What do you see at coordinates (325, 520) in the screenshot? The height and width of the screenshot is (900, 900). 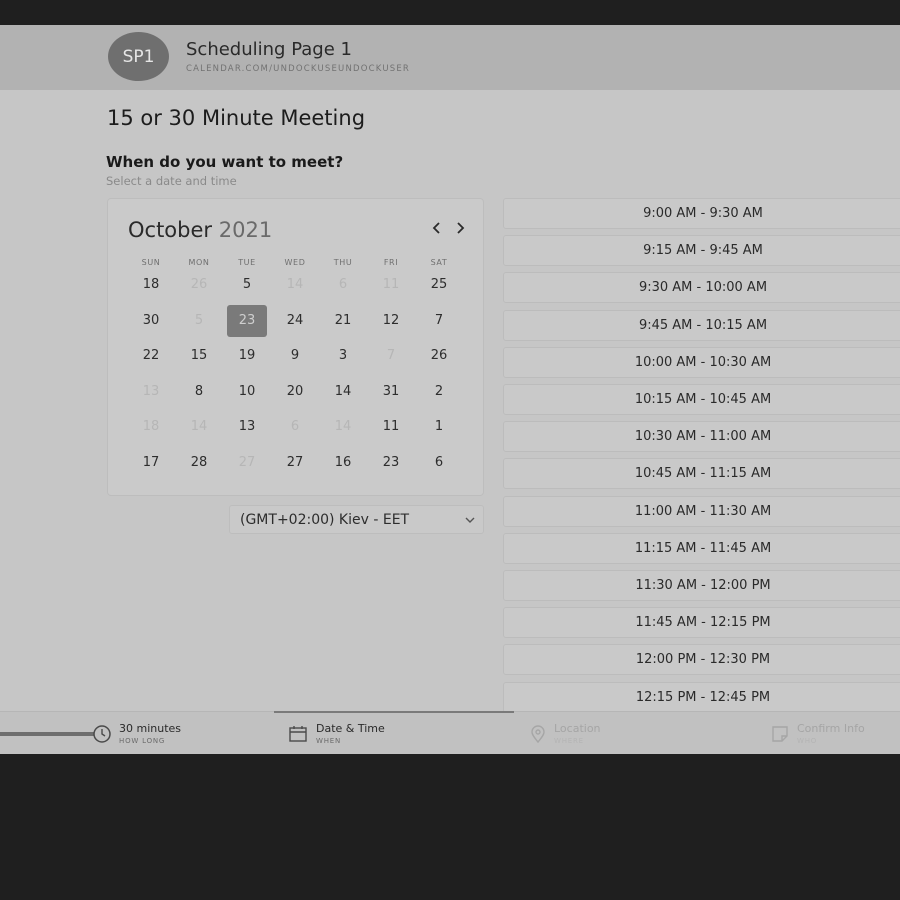 I see `timezone-value: (GMT+02:00) Kiev - EET` at bounding box center [325, 520].